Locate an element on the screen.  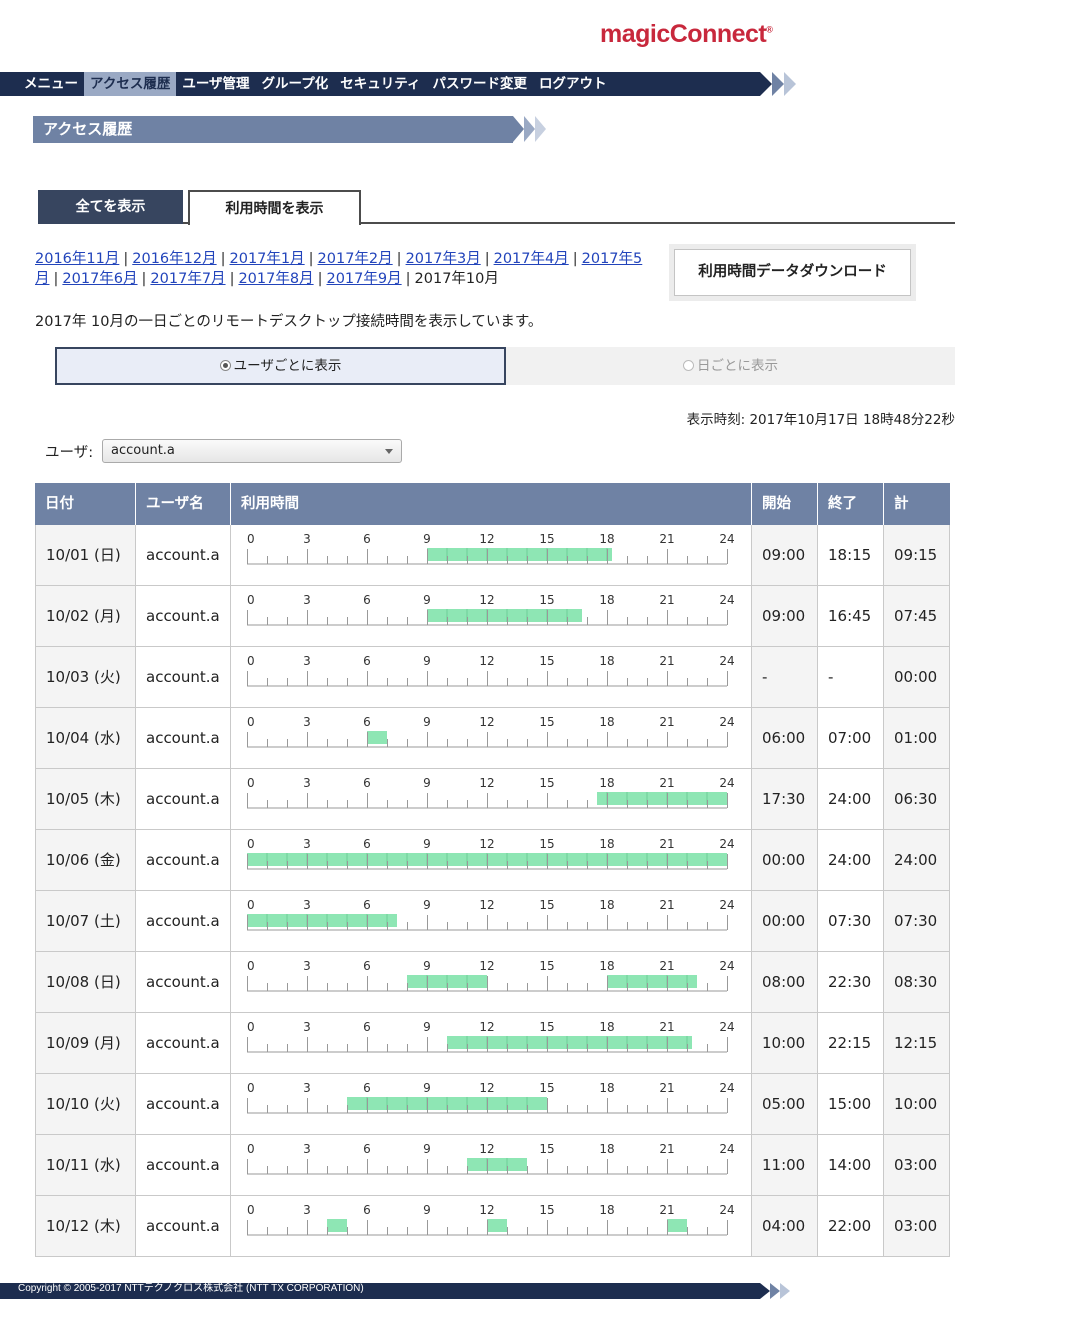
nav-item-menu: メニュー is located at coordinates (51, 84).